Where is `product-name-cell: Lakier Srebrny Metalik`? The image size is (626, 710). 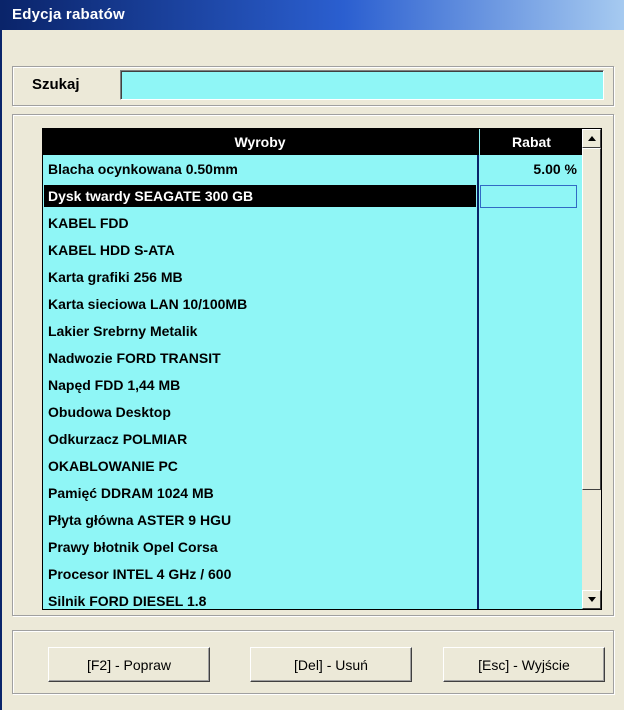 product-name-cell: Lakier Srebrny Metalik is located at coordinates (123, 331).